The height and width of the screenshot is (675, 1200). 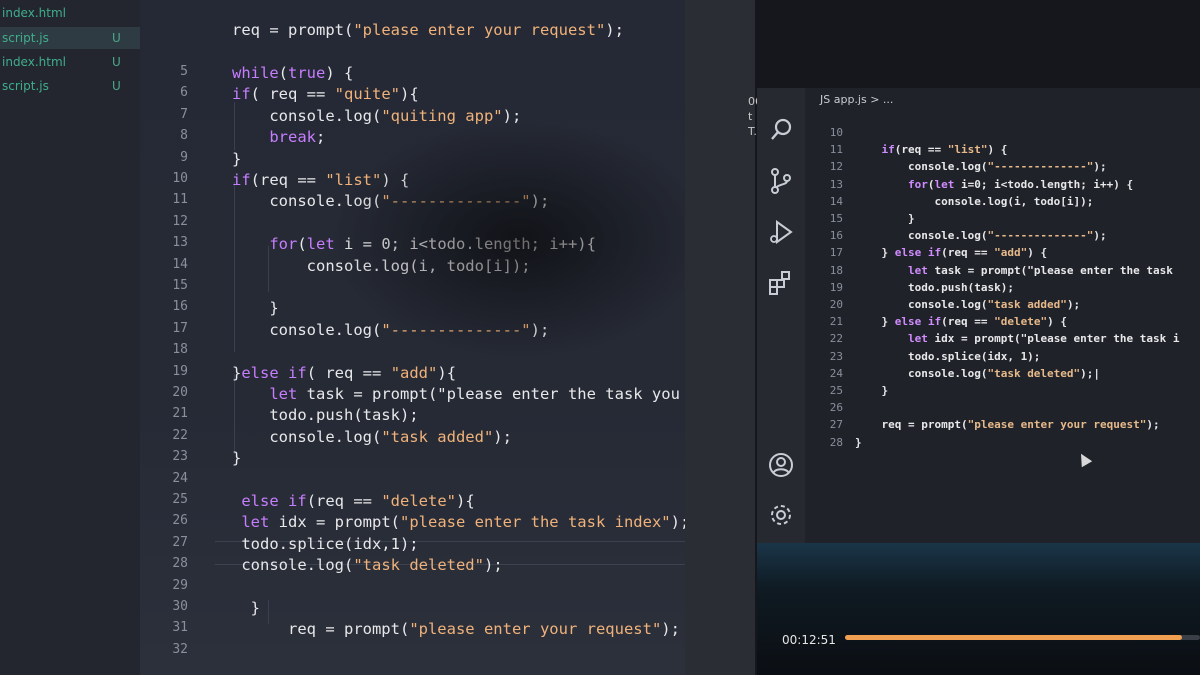 I want to click on code-line: if( req == "quite"){, so click(x=325, y=94).